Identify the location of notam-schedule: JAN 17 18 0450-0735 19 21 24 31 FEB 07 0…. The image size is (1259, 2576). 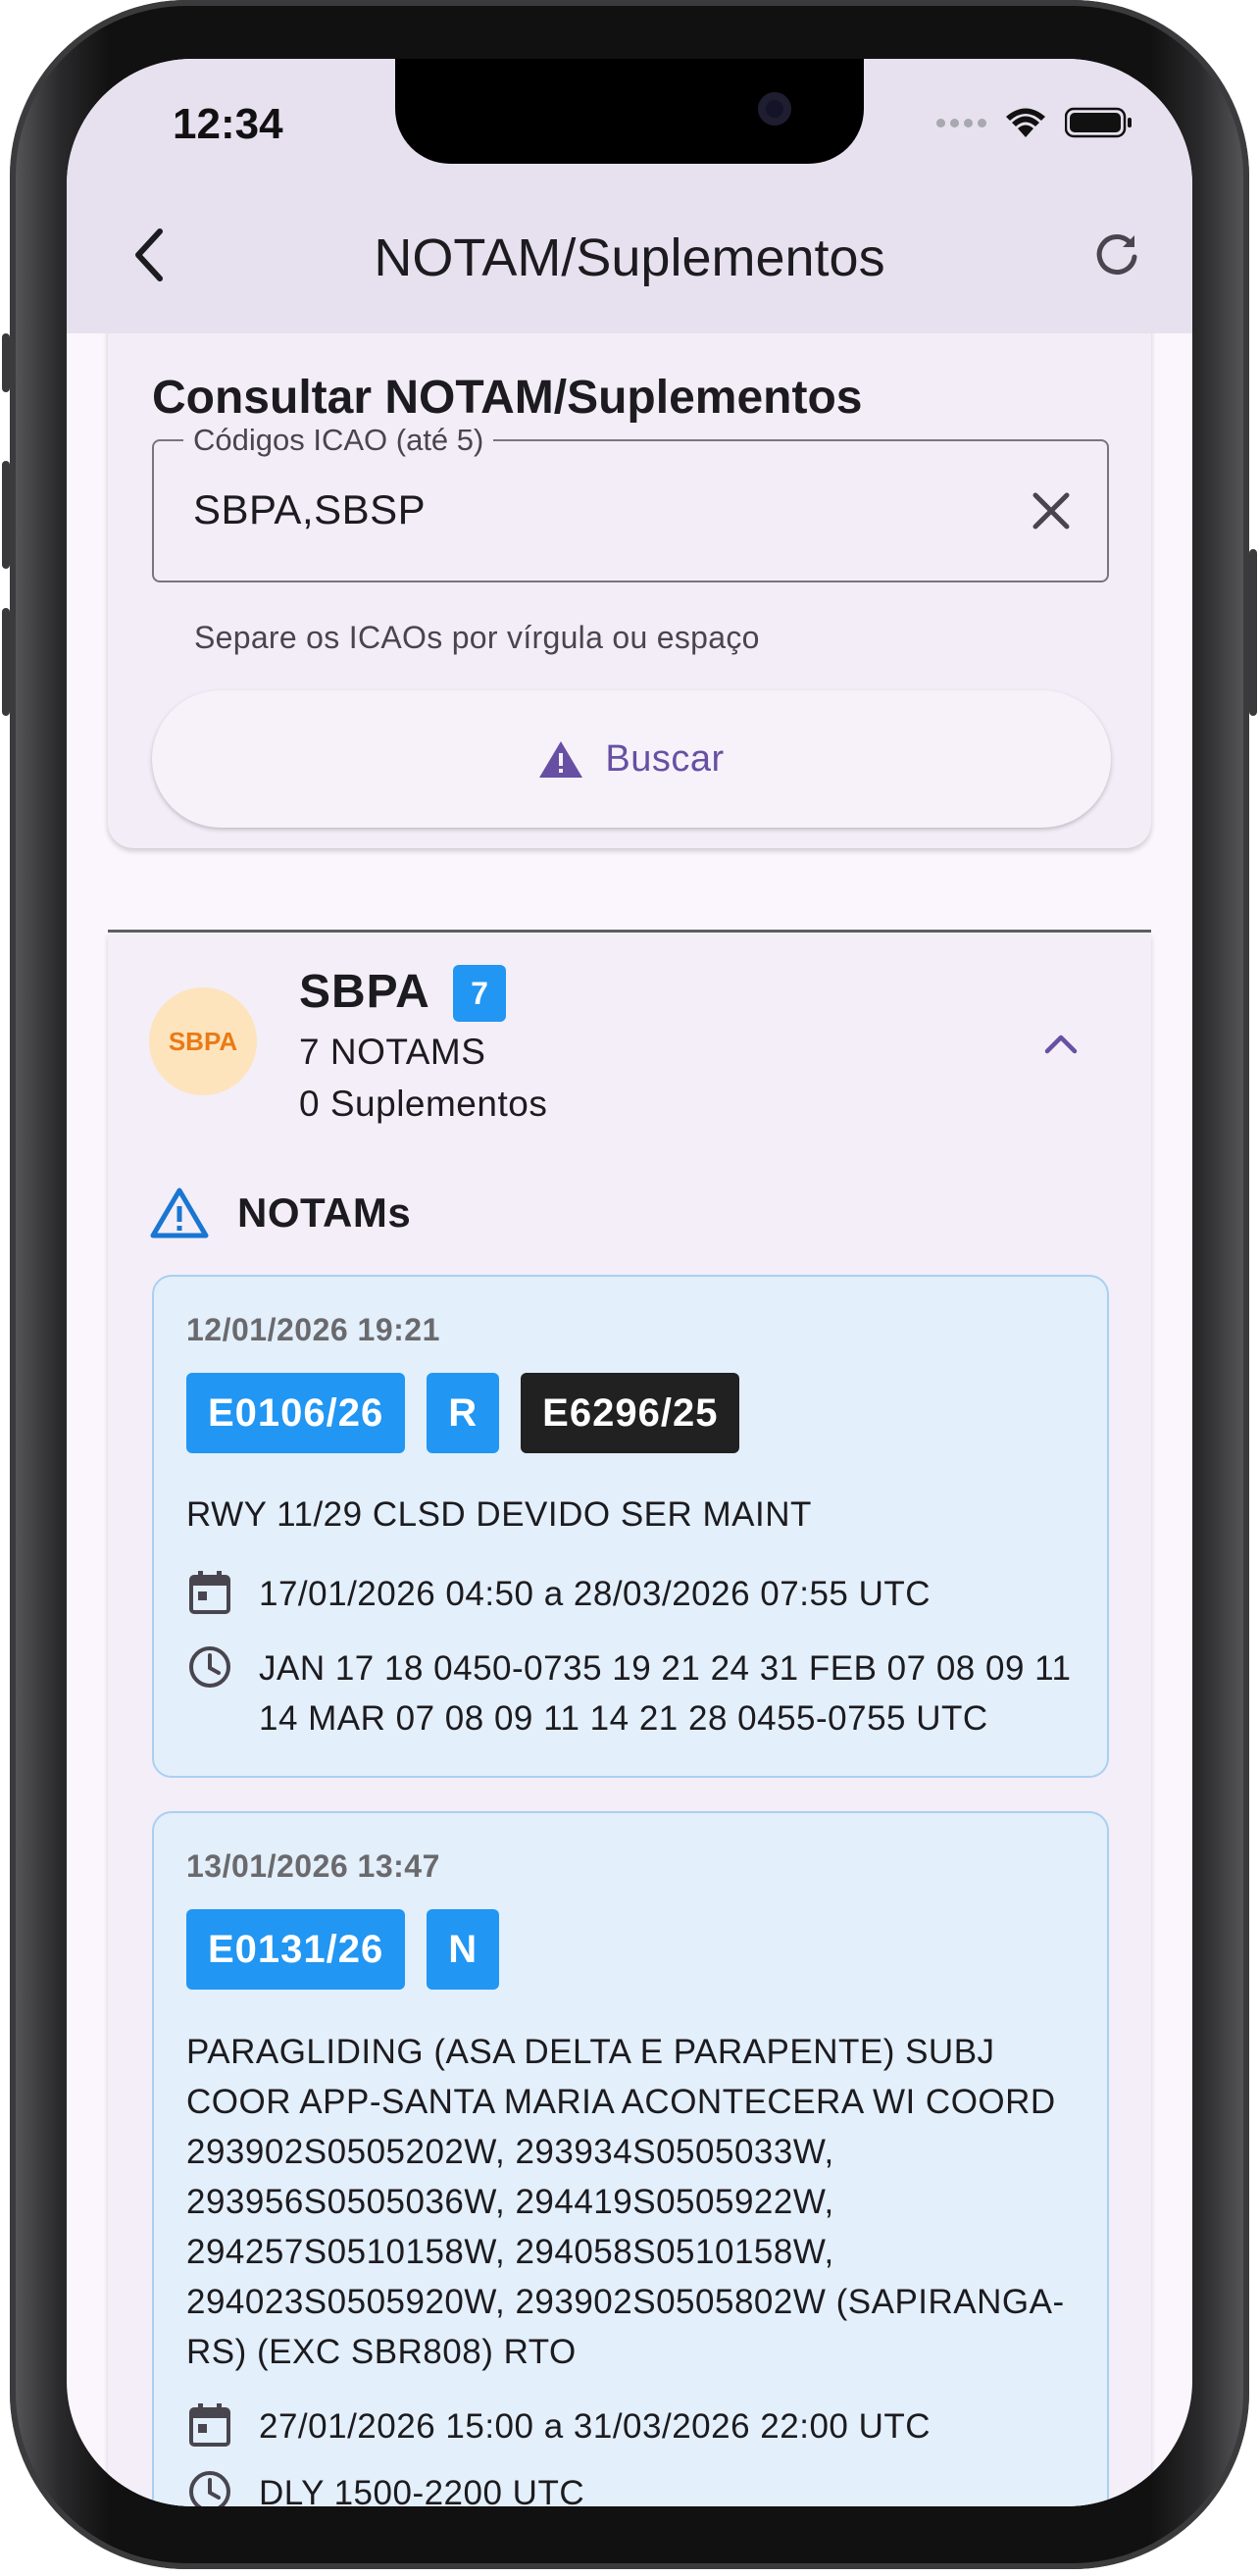
(665, 1694).